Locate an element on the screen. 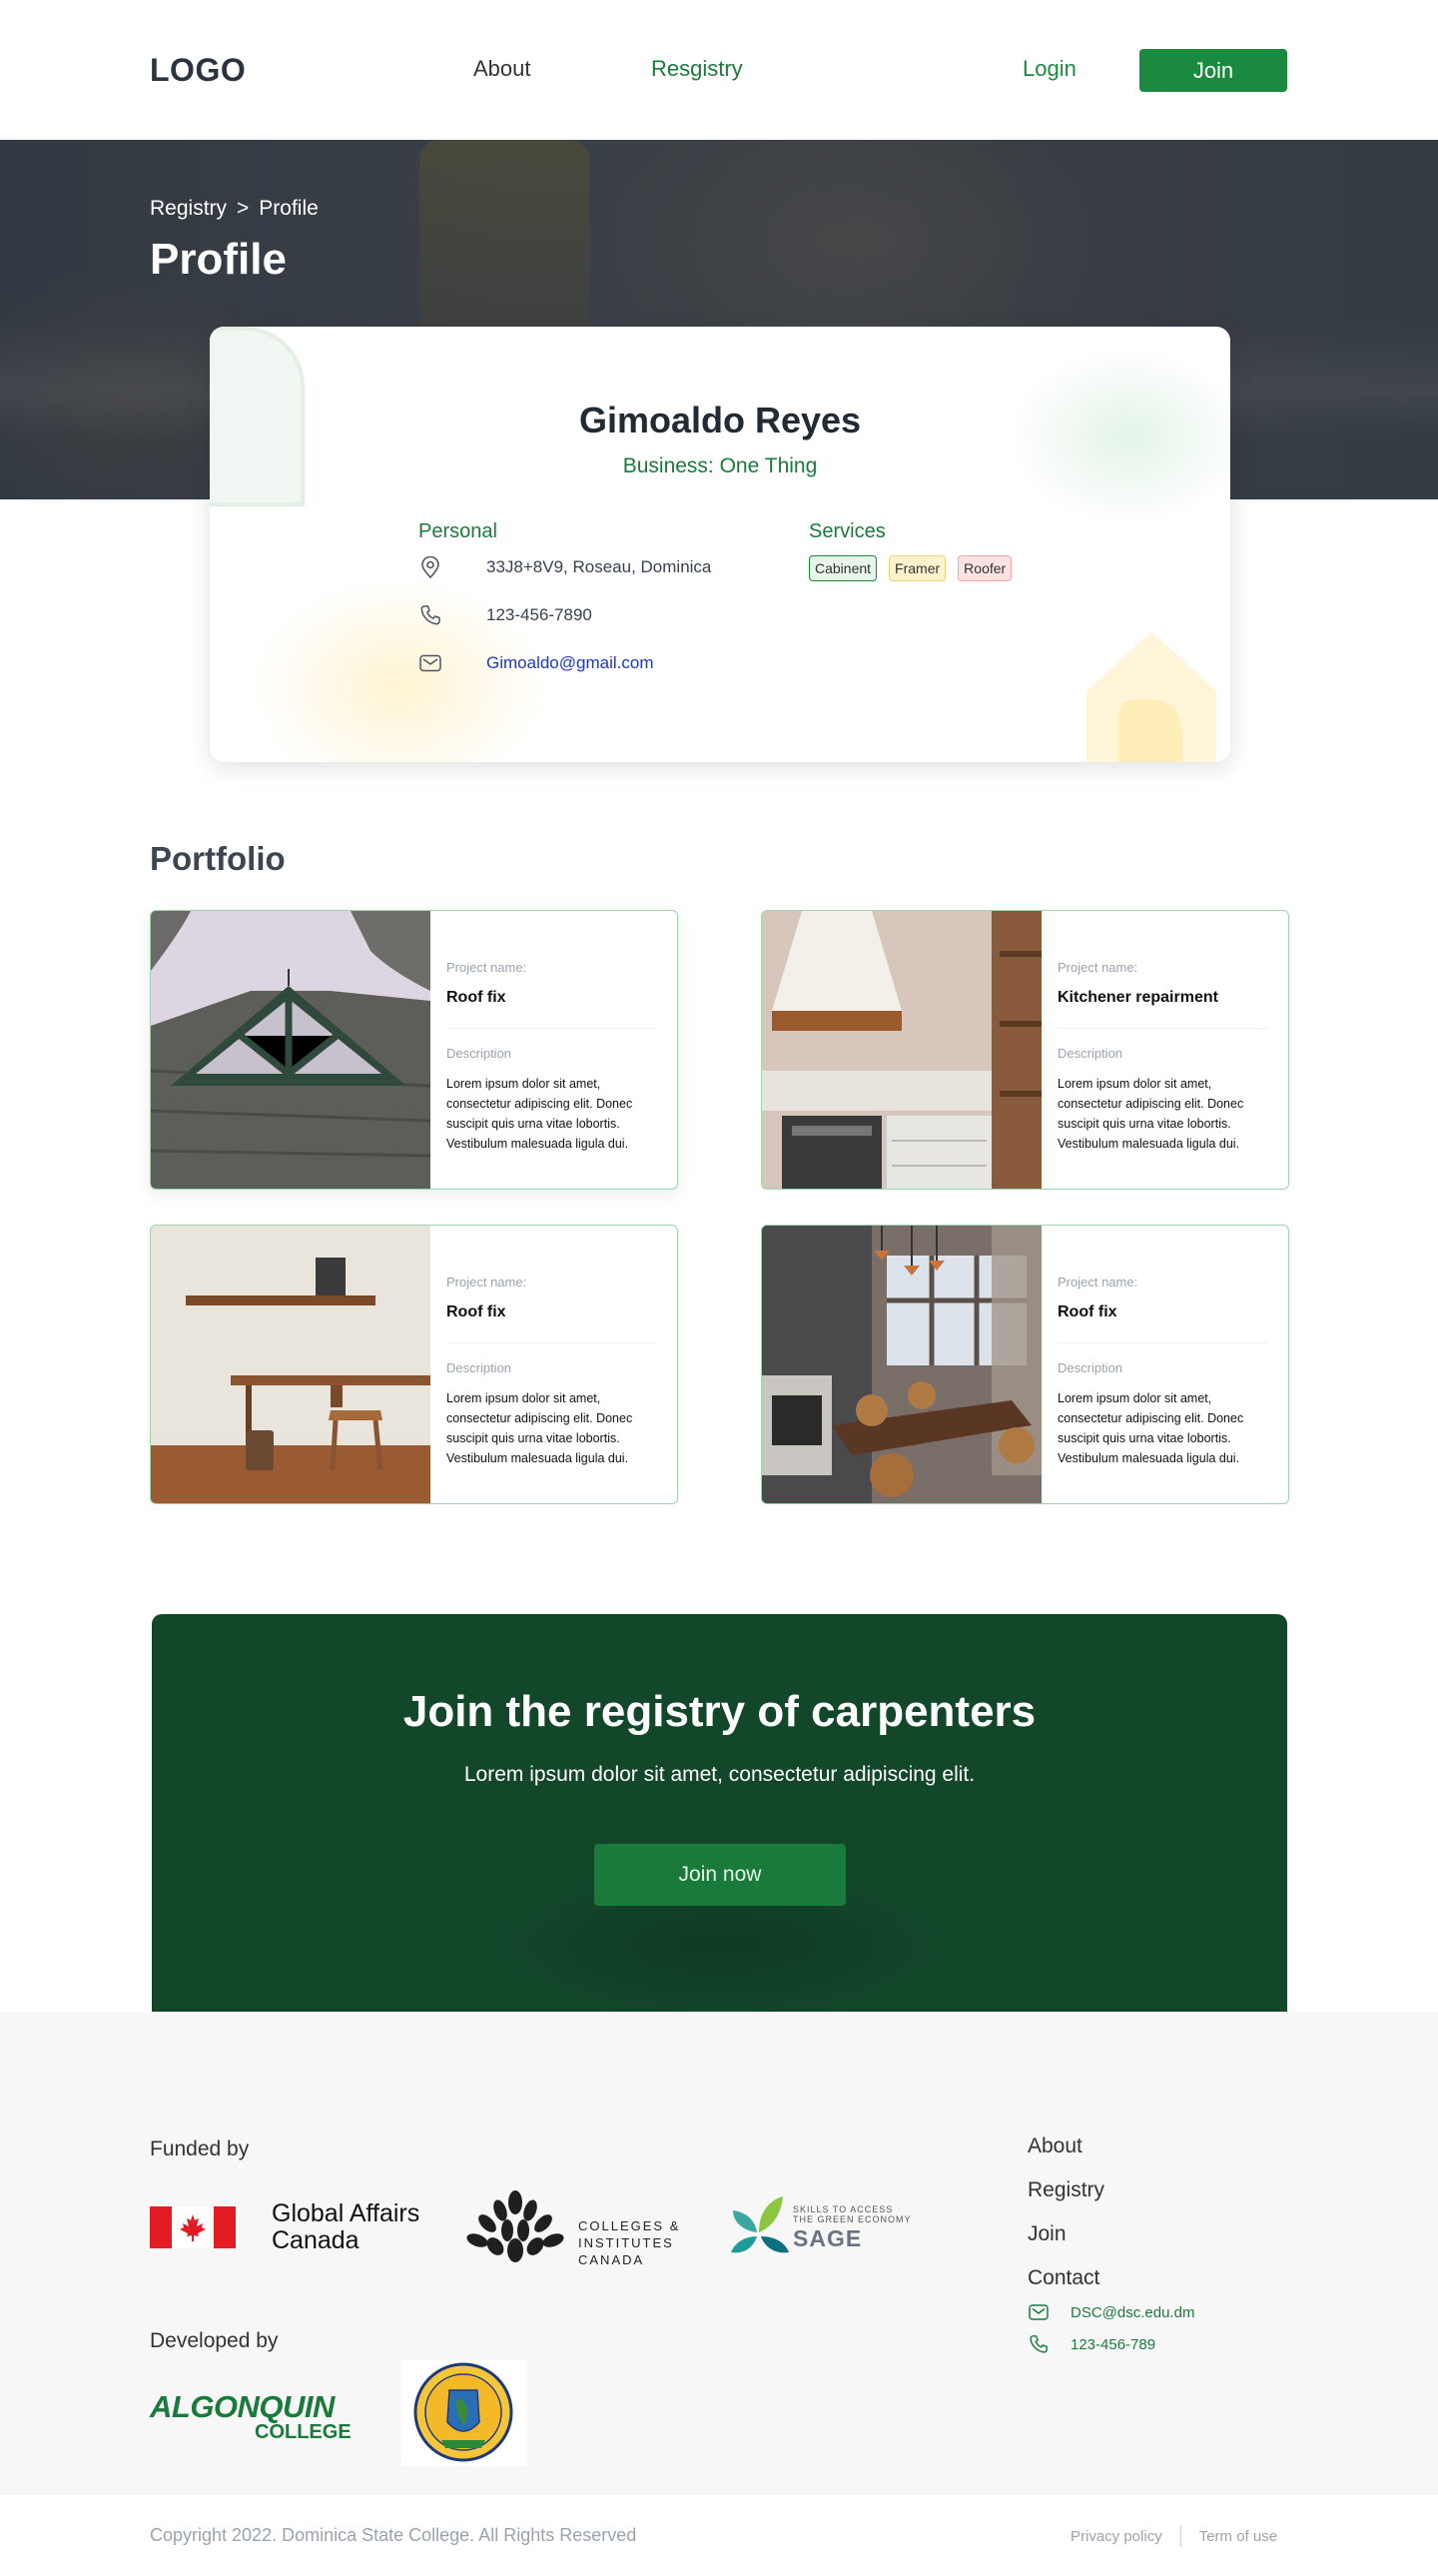 This screenshot has height=2576, width=1438. cic-wordmark: COLLEGES & INSTITUTES CANADA is located at coordinates (629, 2243).